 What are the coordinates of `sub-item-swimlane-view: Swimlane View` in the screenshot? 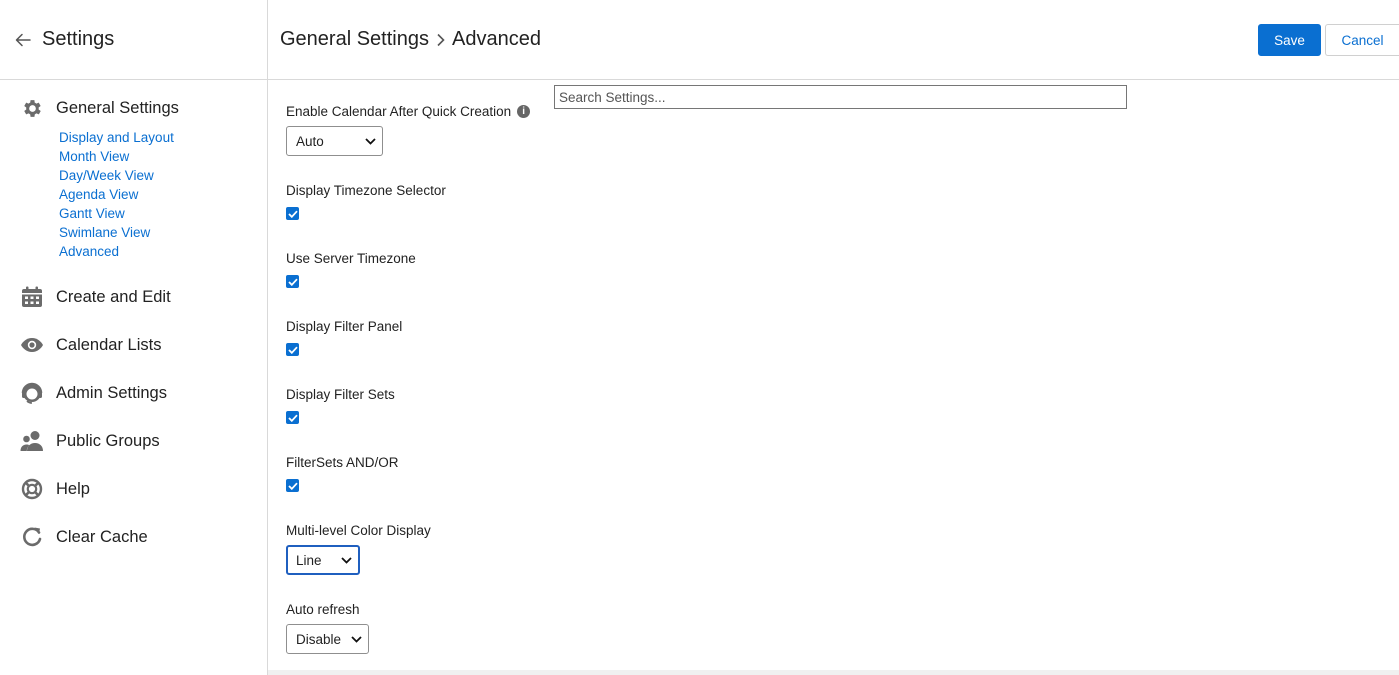 It's located at (116, 232).